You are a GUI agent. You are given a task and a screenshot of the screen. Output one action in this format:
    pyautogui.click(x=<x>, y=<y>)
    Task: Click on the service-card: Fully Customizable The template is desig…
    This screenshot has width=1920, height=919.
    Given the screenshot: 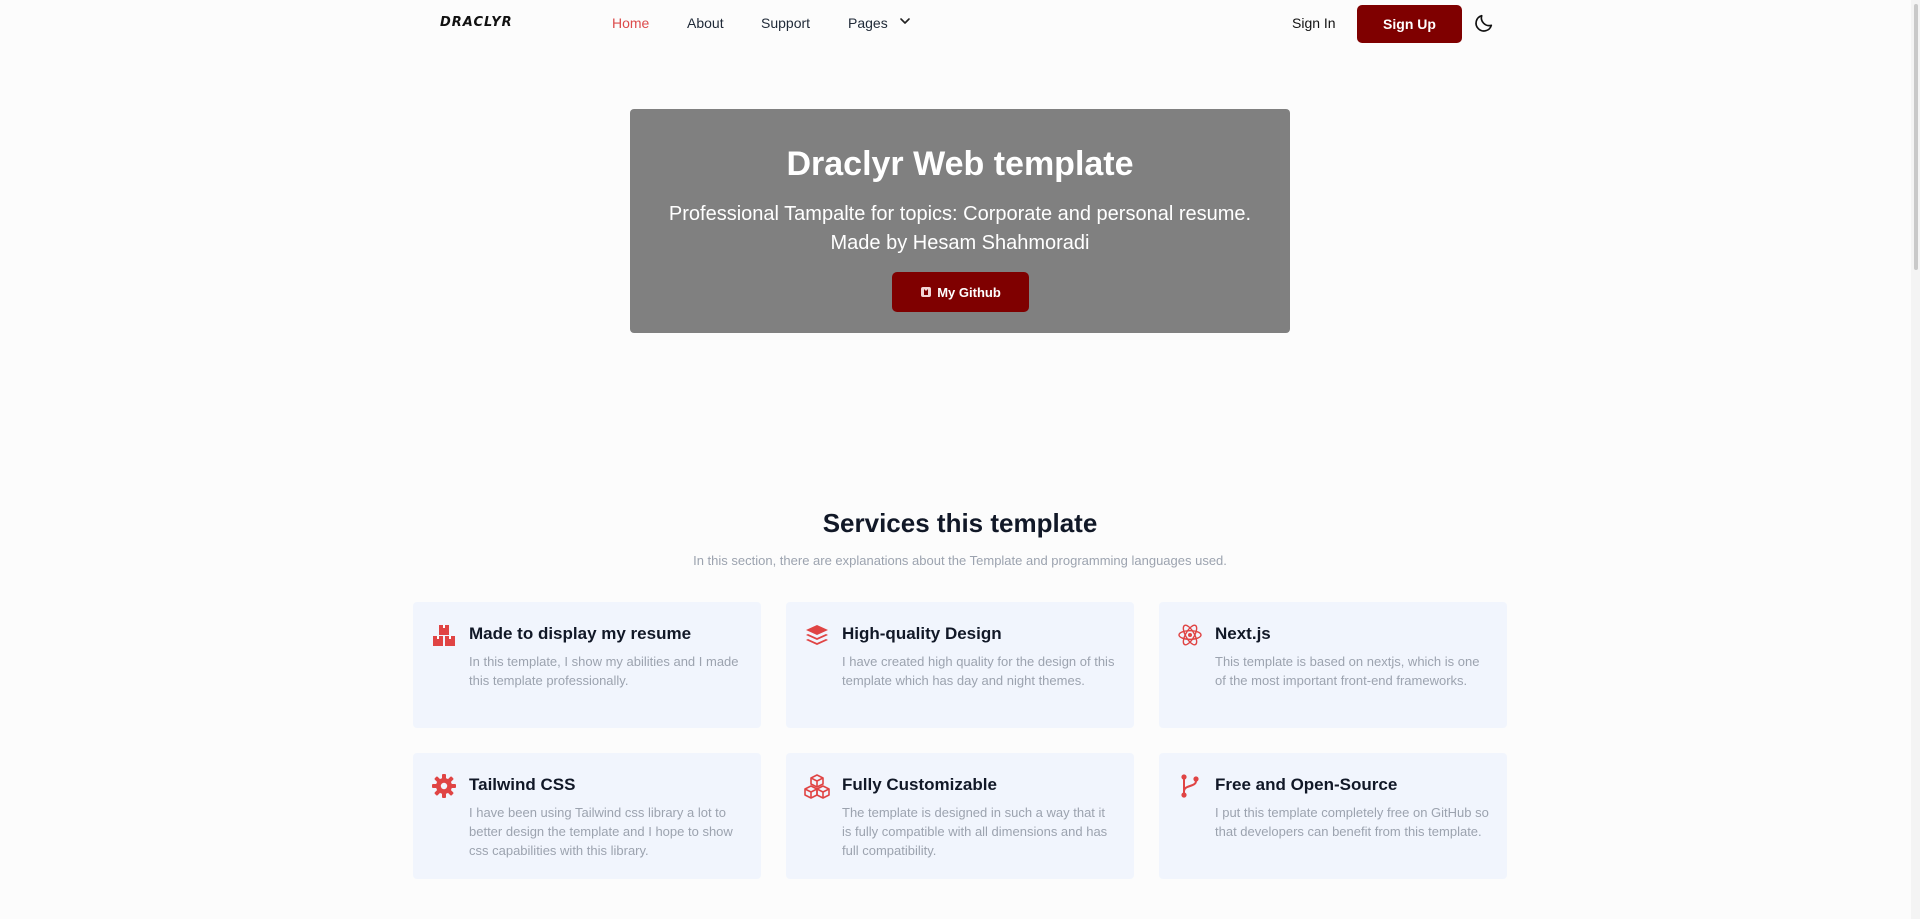 What is the action you would take?
    pyautogui.click(x=960, y=816)
    